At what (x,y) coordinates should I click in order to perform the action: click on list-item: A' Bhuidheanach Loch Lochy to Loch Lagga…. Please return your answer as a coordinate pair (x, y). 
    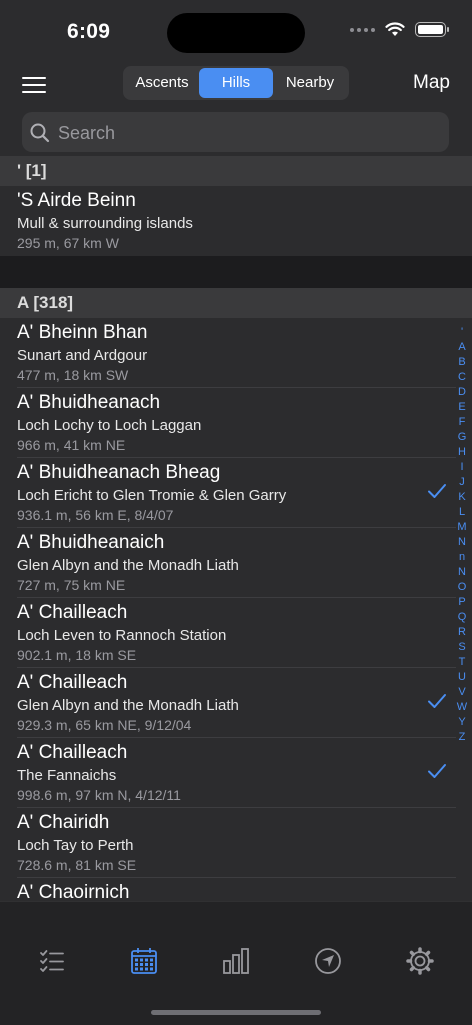
    Looking at the image, I should click on (236, 423).